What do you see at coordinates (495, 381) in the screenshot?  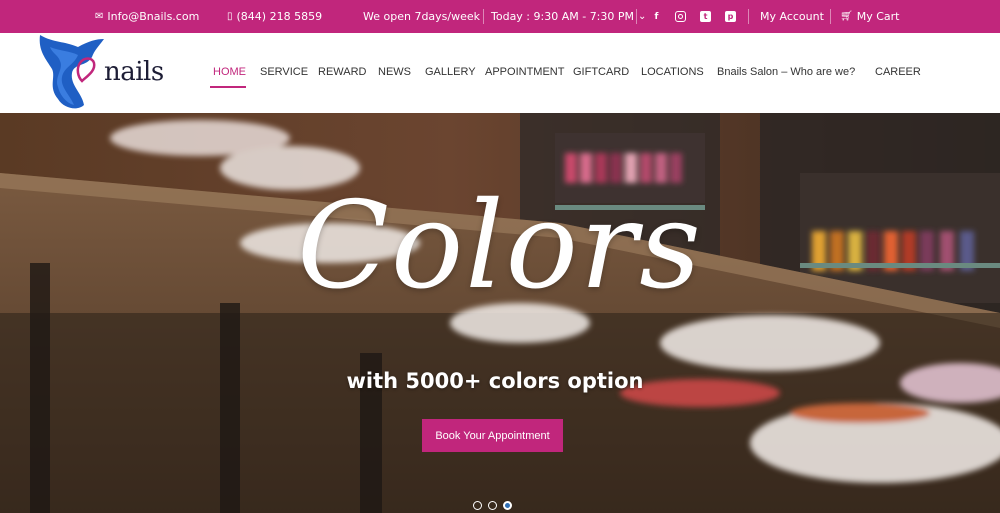 I see `hero-subtitle: with 5000+ colors option` at bounding box center [495, 381].